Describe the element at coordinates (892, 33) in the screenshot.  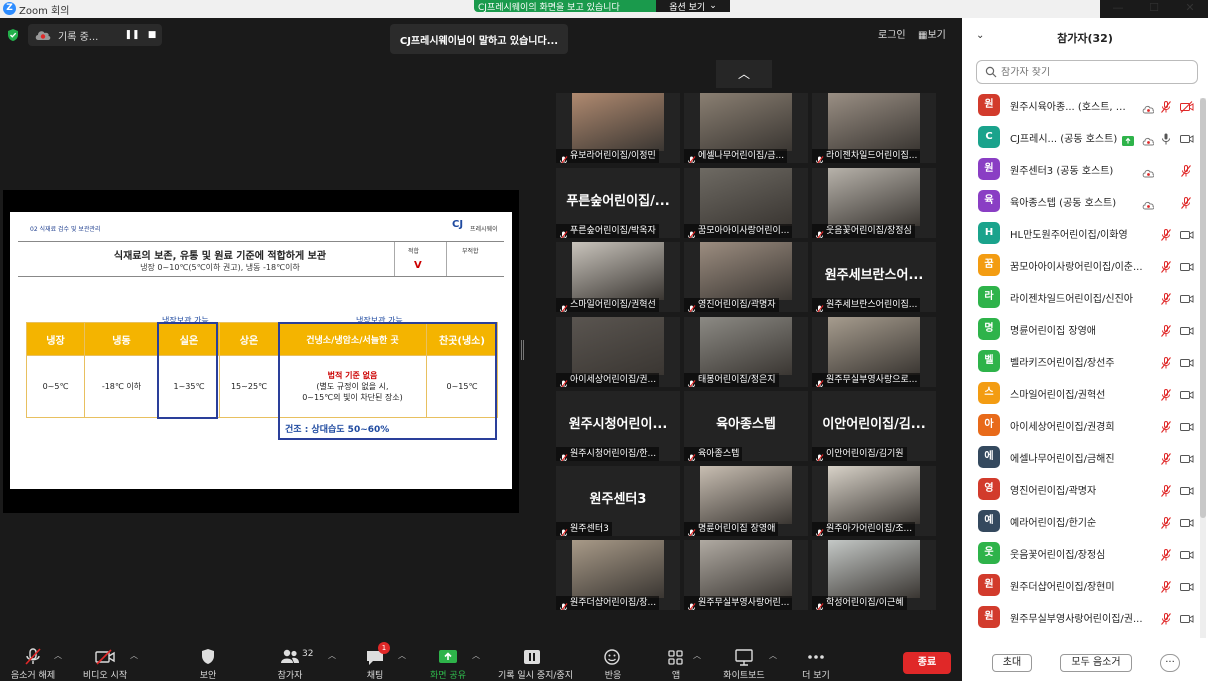
I see `login-button: 로그인` at that location.